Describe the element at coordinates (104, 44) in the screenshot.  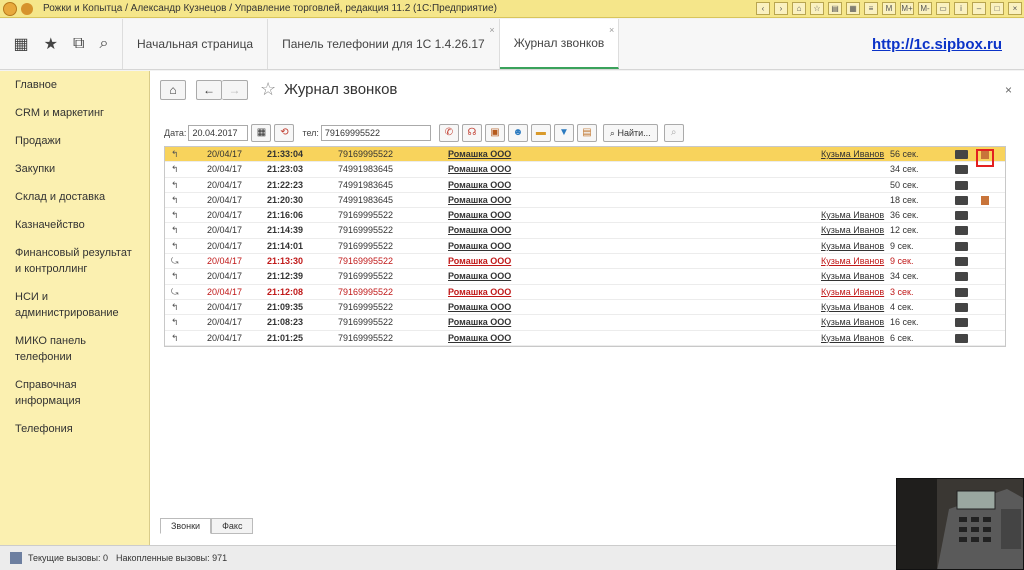
I see `search-icon: ⌕` at that location.